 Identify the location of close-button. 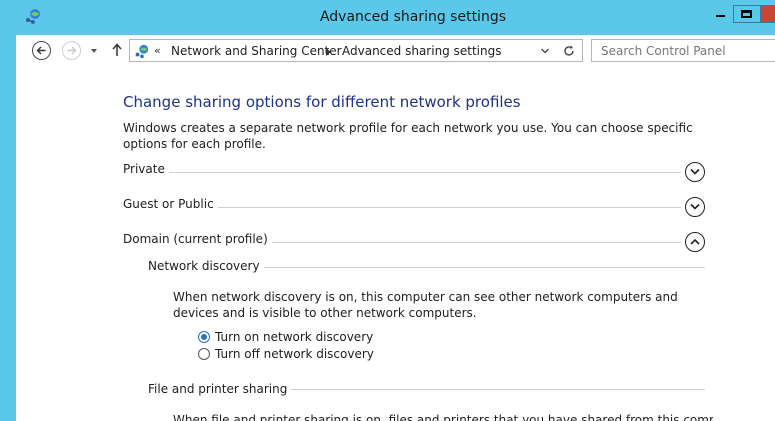
(767, 14).